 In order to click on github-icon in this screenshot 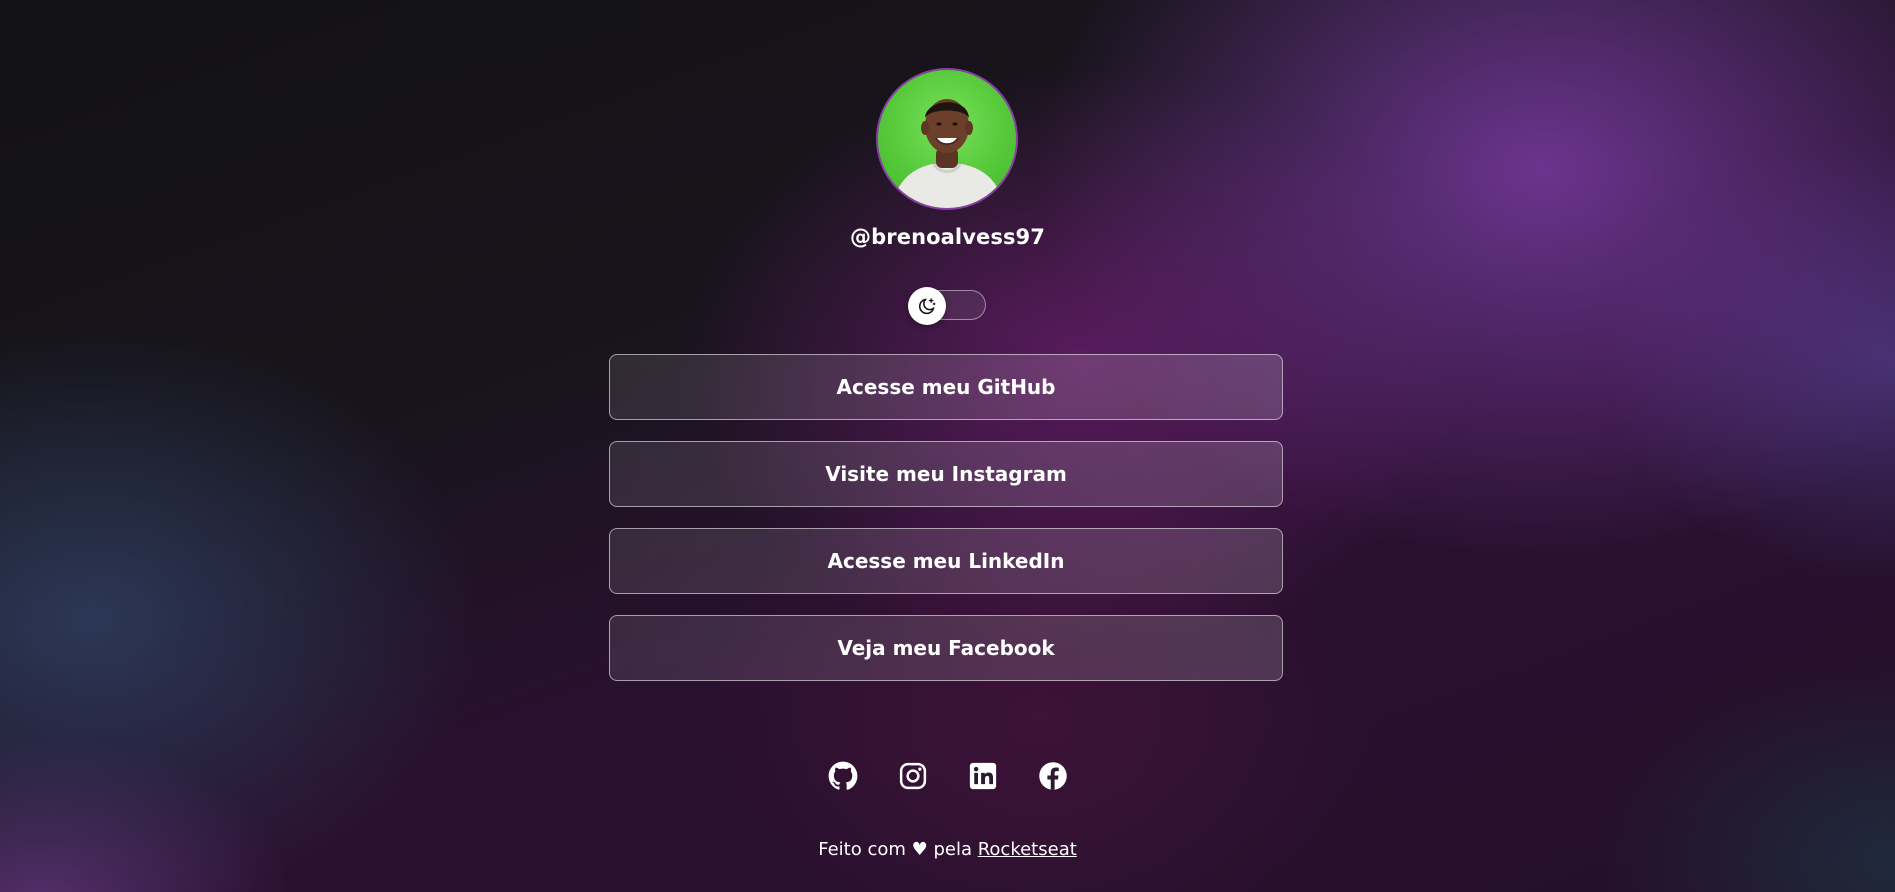, I will do `click(842, 775)`.